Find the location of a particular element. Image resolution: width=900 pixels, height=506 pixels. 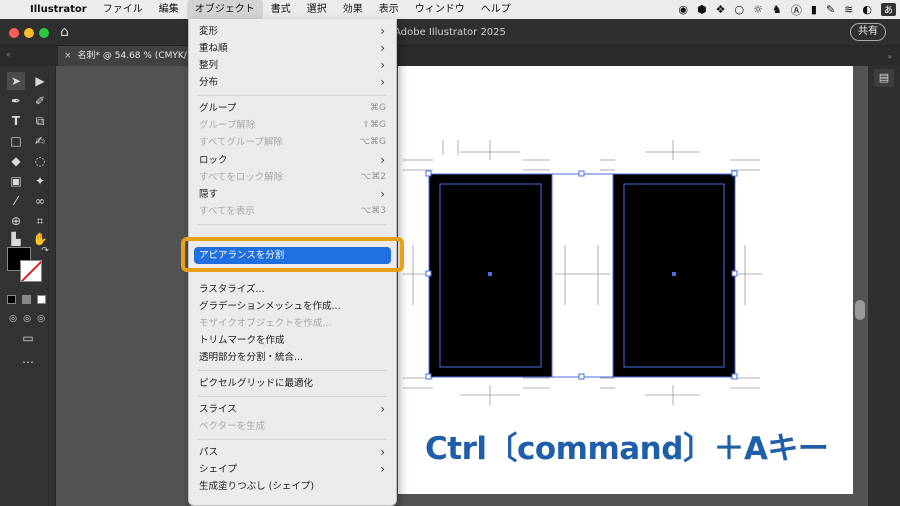

menu-item-distribute: 分布 › is located at coordinates (292, 82).